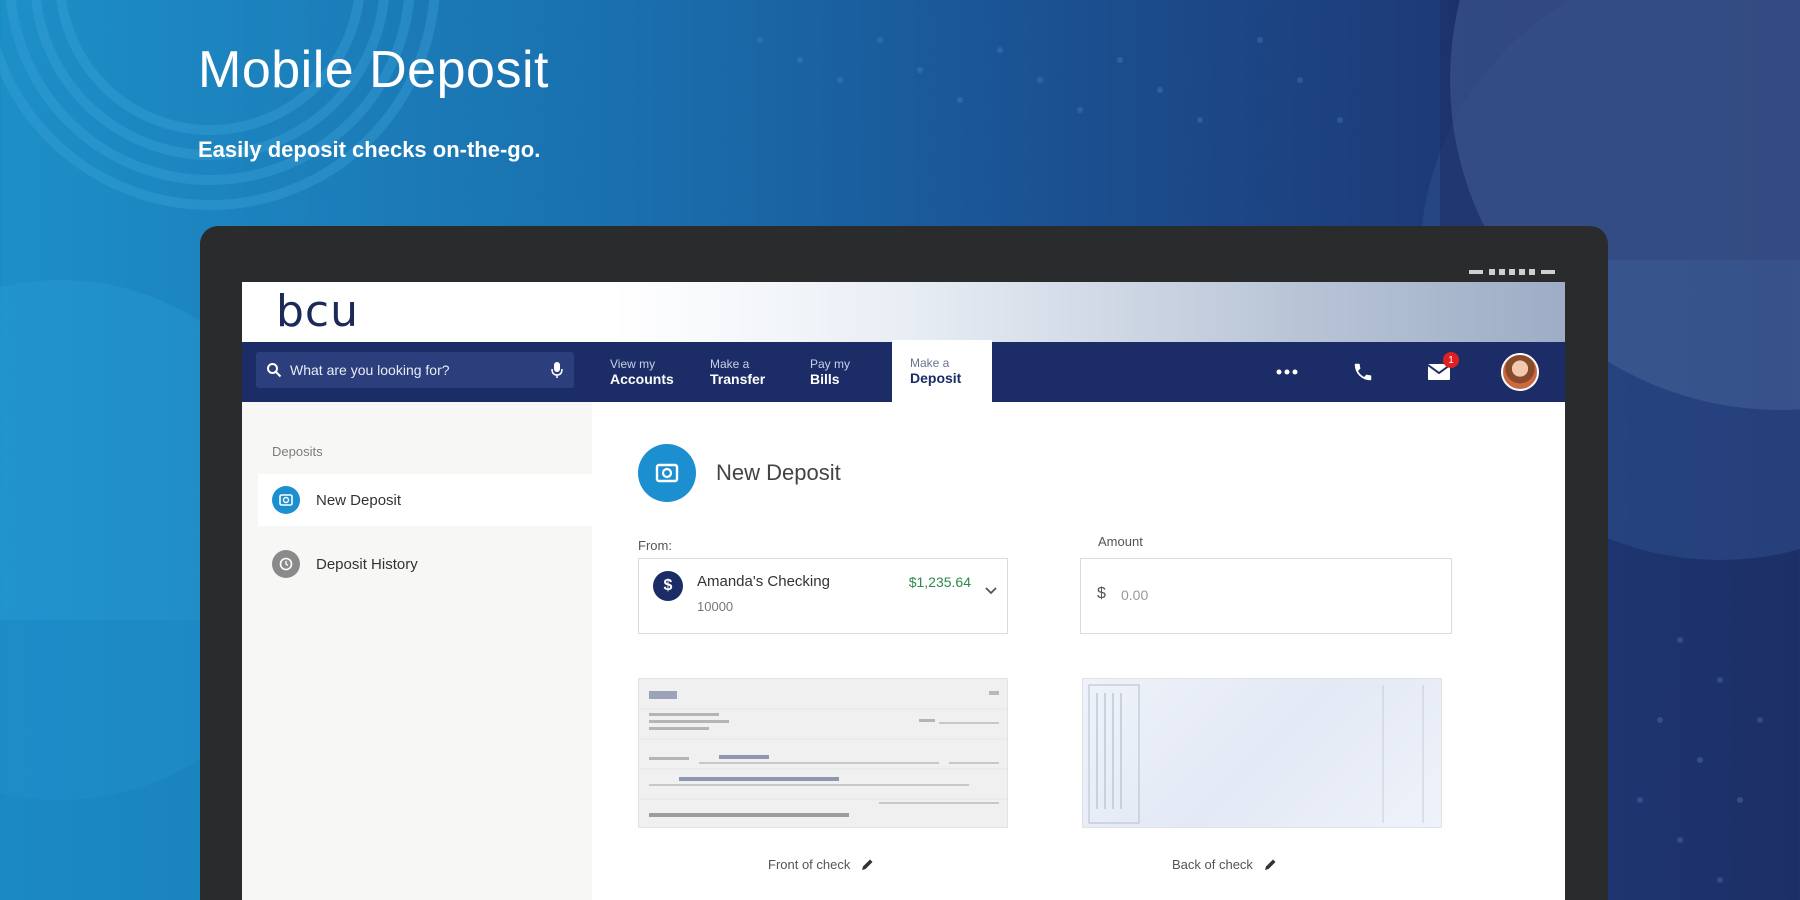 The image size is (1800, 900). I want to click on search-placeholder: What are you looking for?, so click(370, 370).